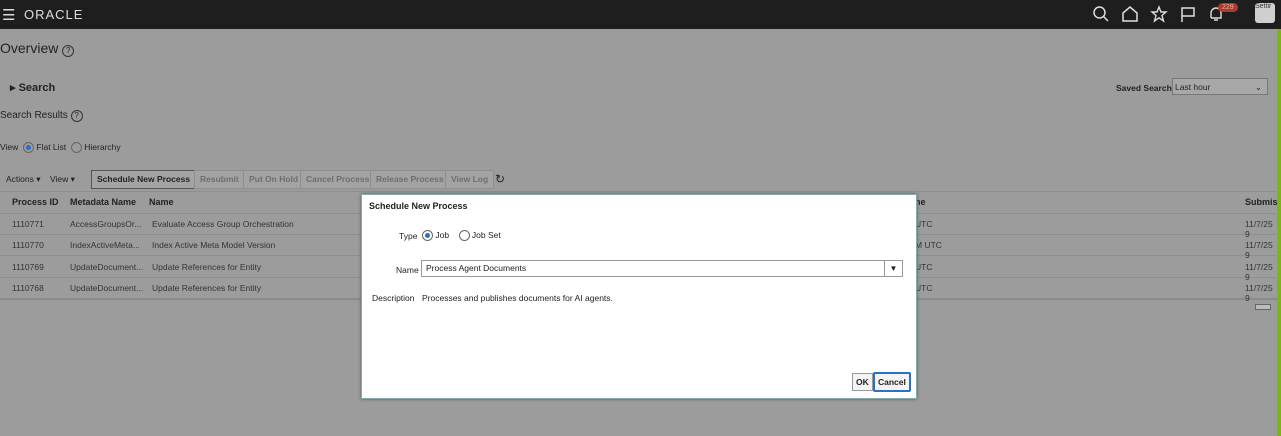 This screenshot has width=1281, height=436. Describe the element at coordinates (470, 179) in the screenshot. I see `view-log-button: View Log` at that location.